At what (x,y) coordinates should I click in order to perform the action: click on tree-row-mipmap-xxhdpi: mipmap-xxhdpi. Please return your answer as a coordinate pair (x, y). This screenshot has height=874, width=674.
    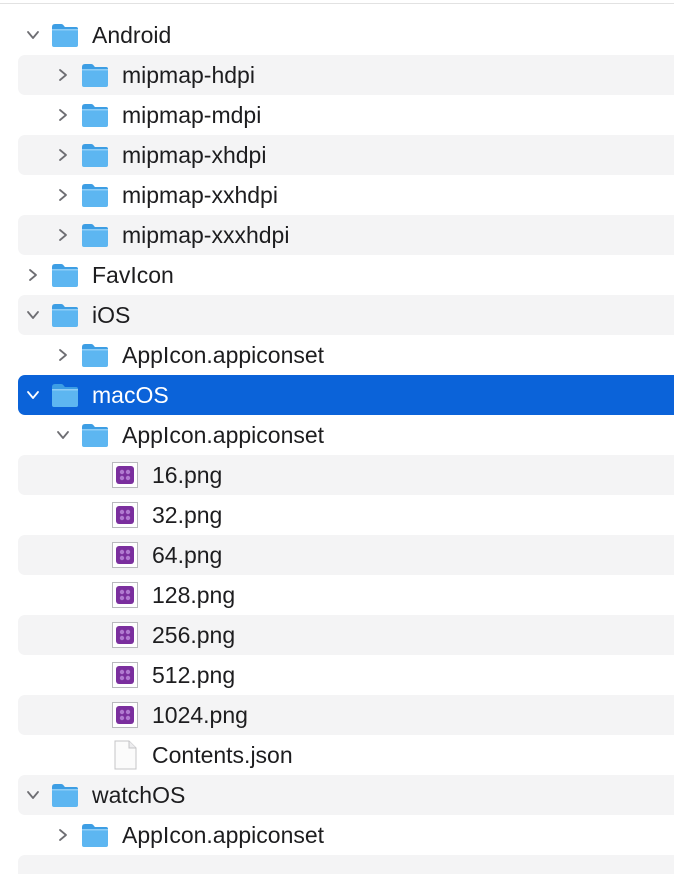
    Looking at the image, I should click on (346, 195).